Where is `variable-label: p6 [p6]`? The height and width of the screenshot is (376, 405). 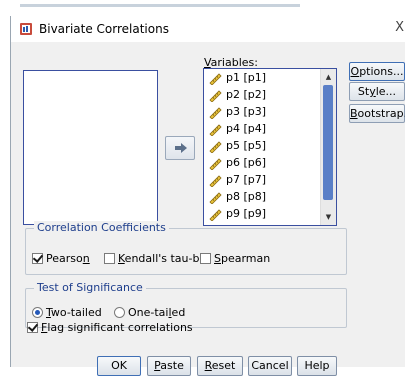 variable-label: p6 [p6] is located at coordinates (246, 162).